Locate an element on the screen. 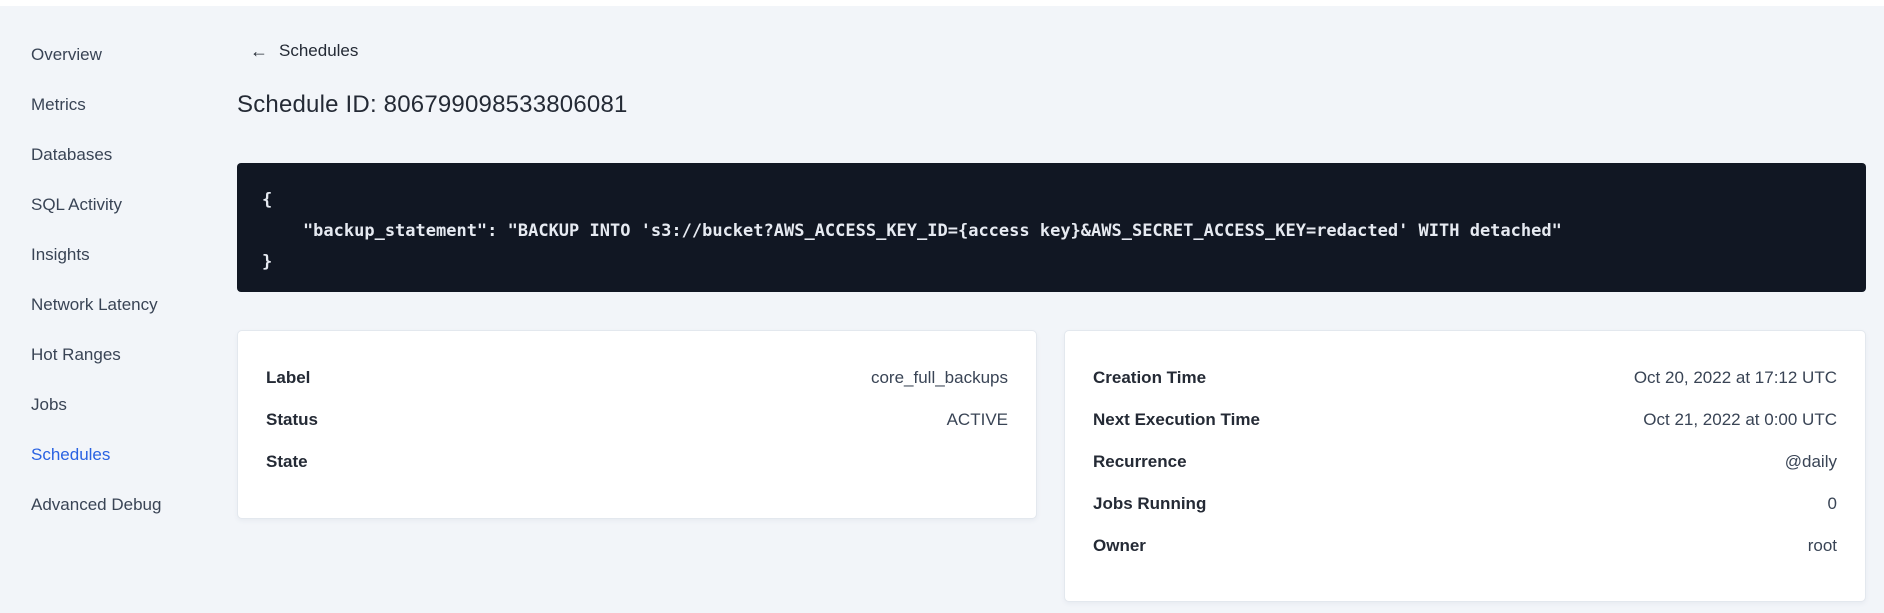  row-value: core_full_backups is located at coordinates (939, 377).